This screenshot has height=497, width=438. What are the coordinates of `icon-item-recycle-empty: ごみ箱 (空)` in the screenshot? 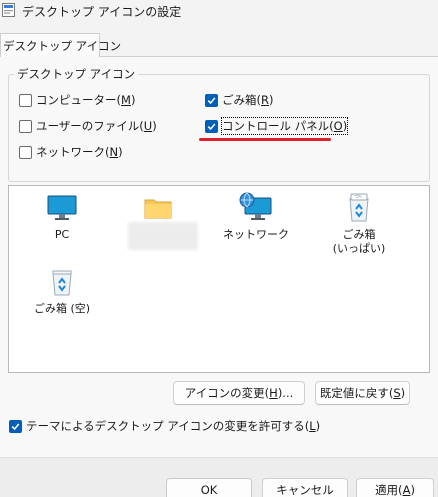 It's located at (62, 292).